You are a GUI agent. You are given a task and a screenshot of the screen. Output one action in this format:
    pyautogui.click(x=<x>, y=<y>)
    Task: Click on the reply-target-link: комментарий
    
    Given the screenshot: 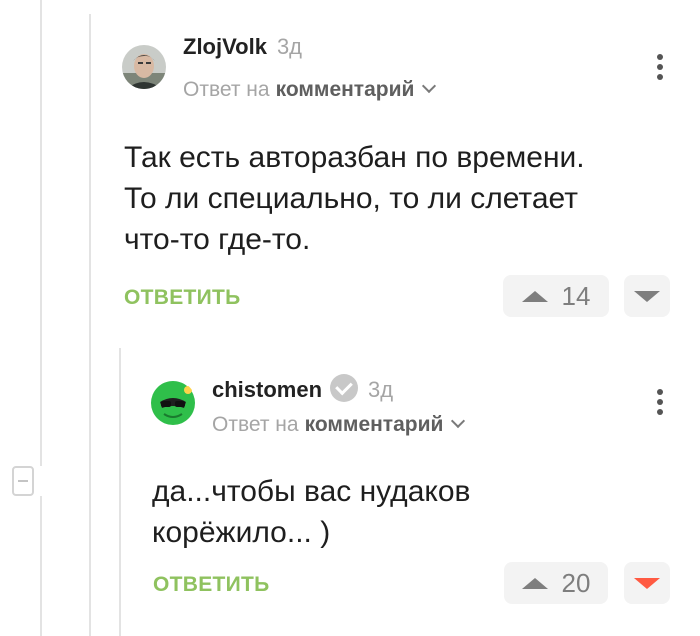 What is the action you would take?
    pyautogui.click(x=374, y=425)
    